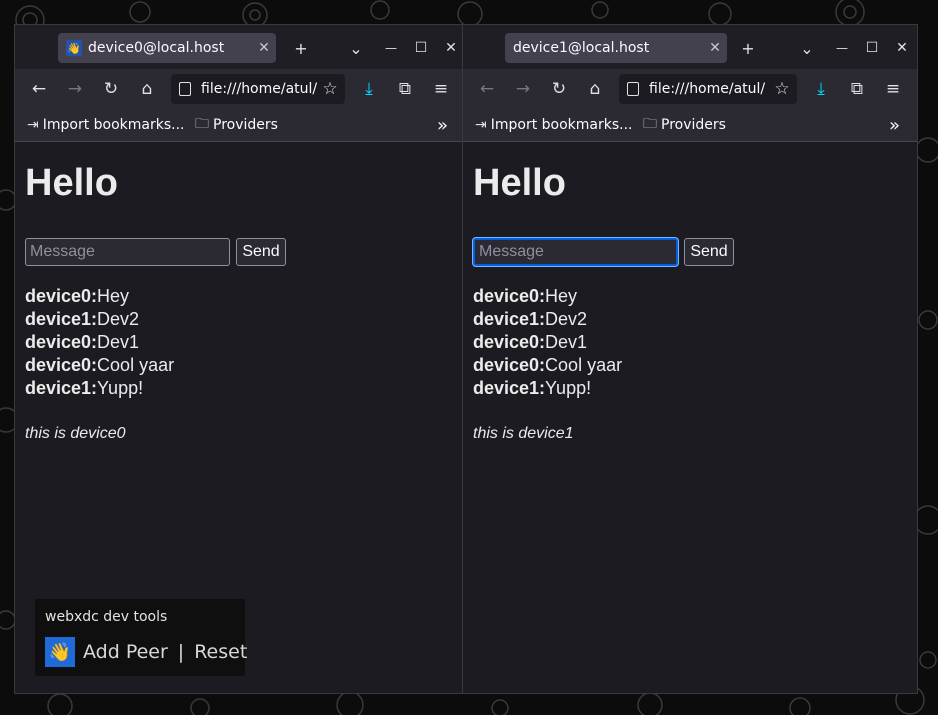  What do you see at coordinates (581, 48) in the screenshot?
I see `tab-title: device1@local.host` at bounding box center [581, 48].